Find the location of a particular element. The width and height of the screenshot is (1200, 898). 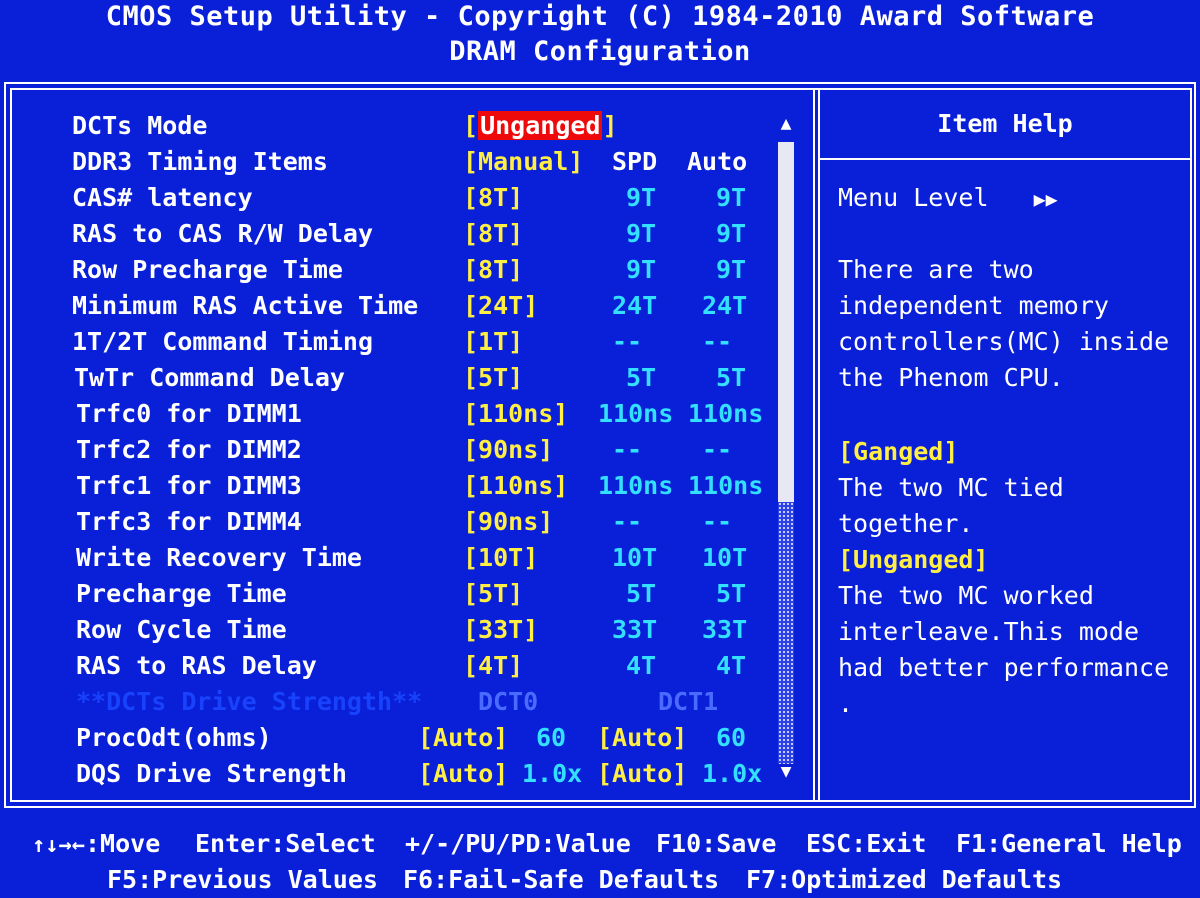

menu-label: 1T/2T Command Timing is located at coordinates (223, 341).